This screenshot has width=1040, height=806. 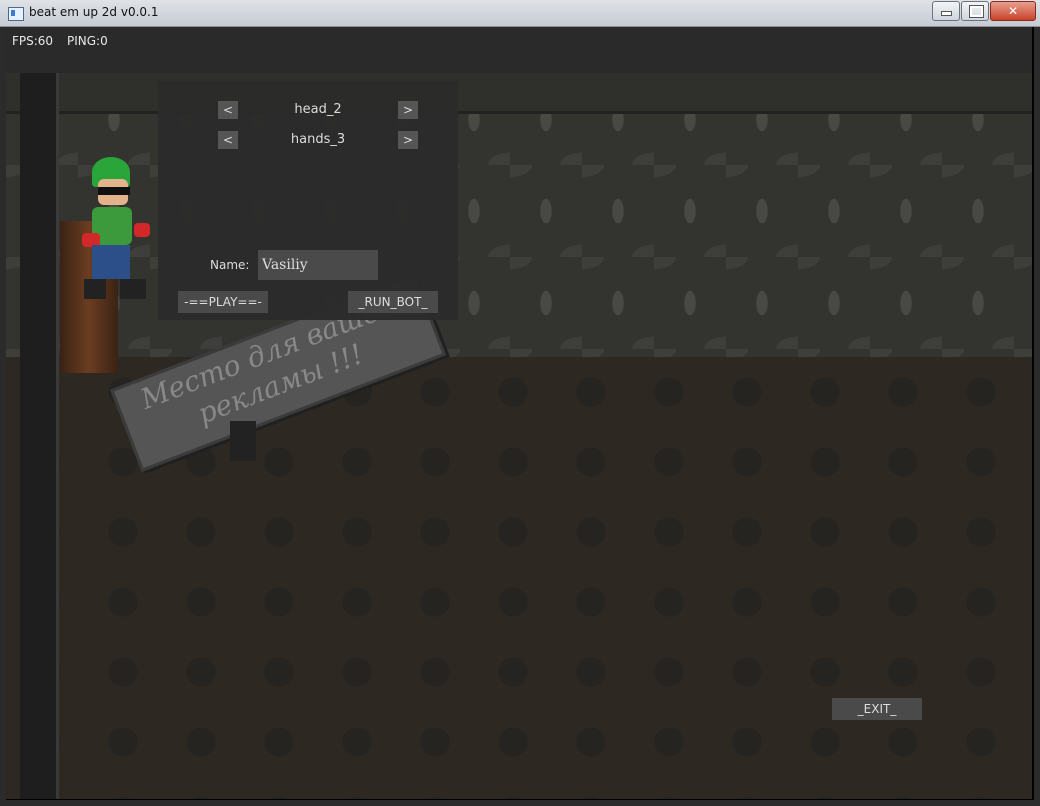 What do you see at coordinates (408, 140) in the screenshot?
I see `hands-next-button: >` at bounding box center [408, 140].